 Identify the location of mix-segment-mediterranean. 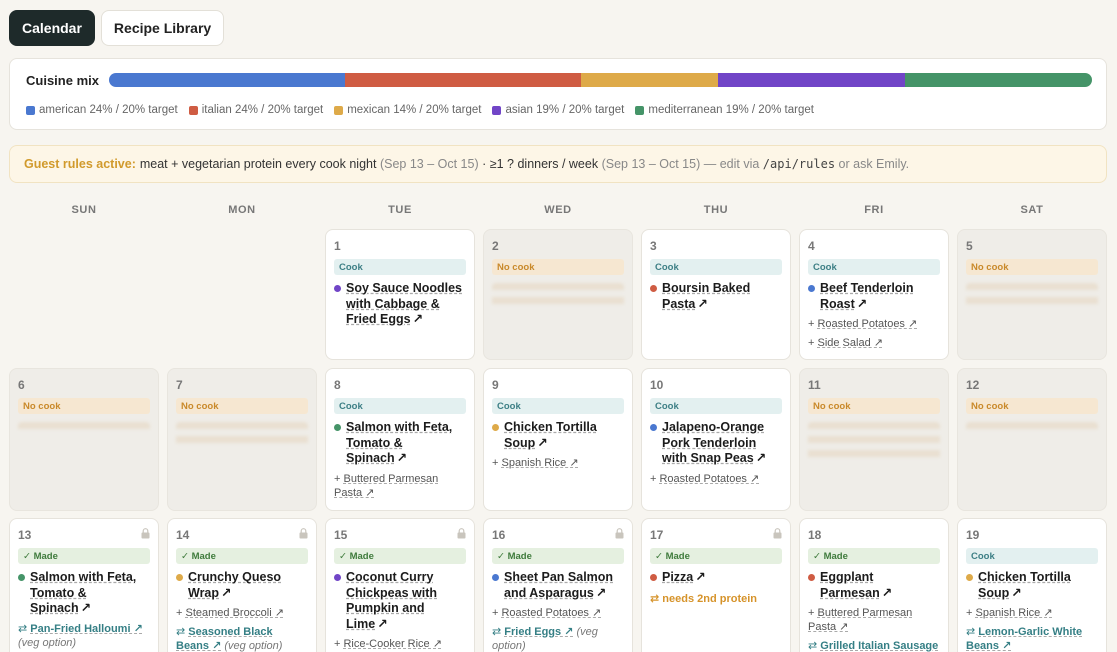
(998, 80).